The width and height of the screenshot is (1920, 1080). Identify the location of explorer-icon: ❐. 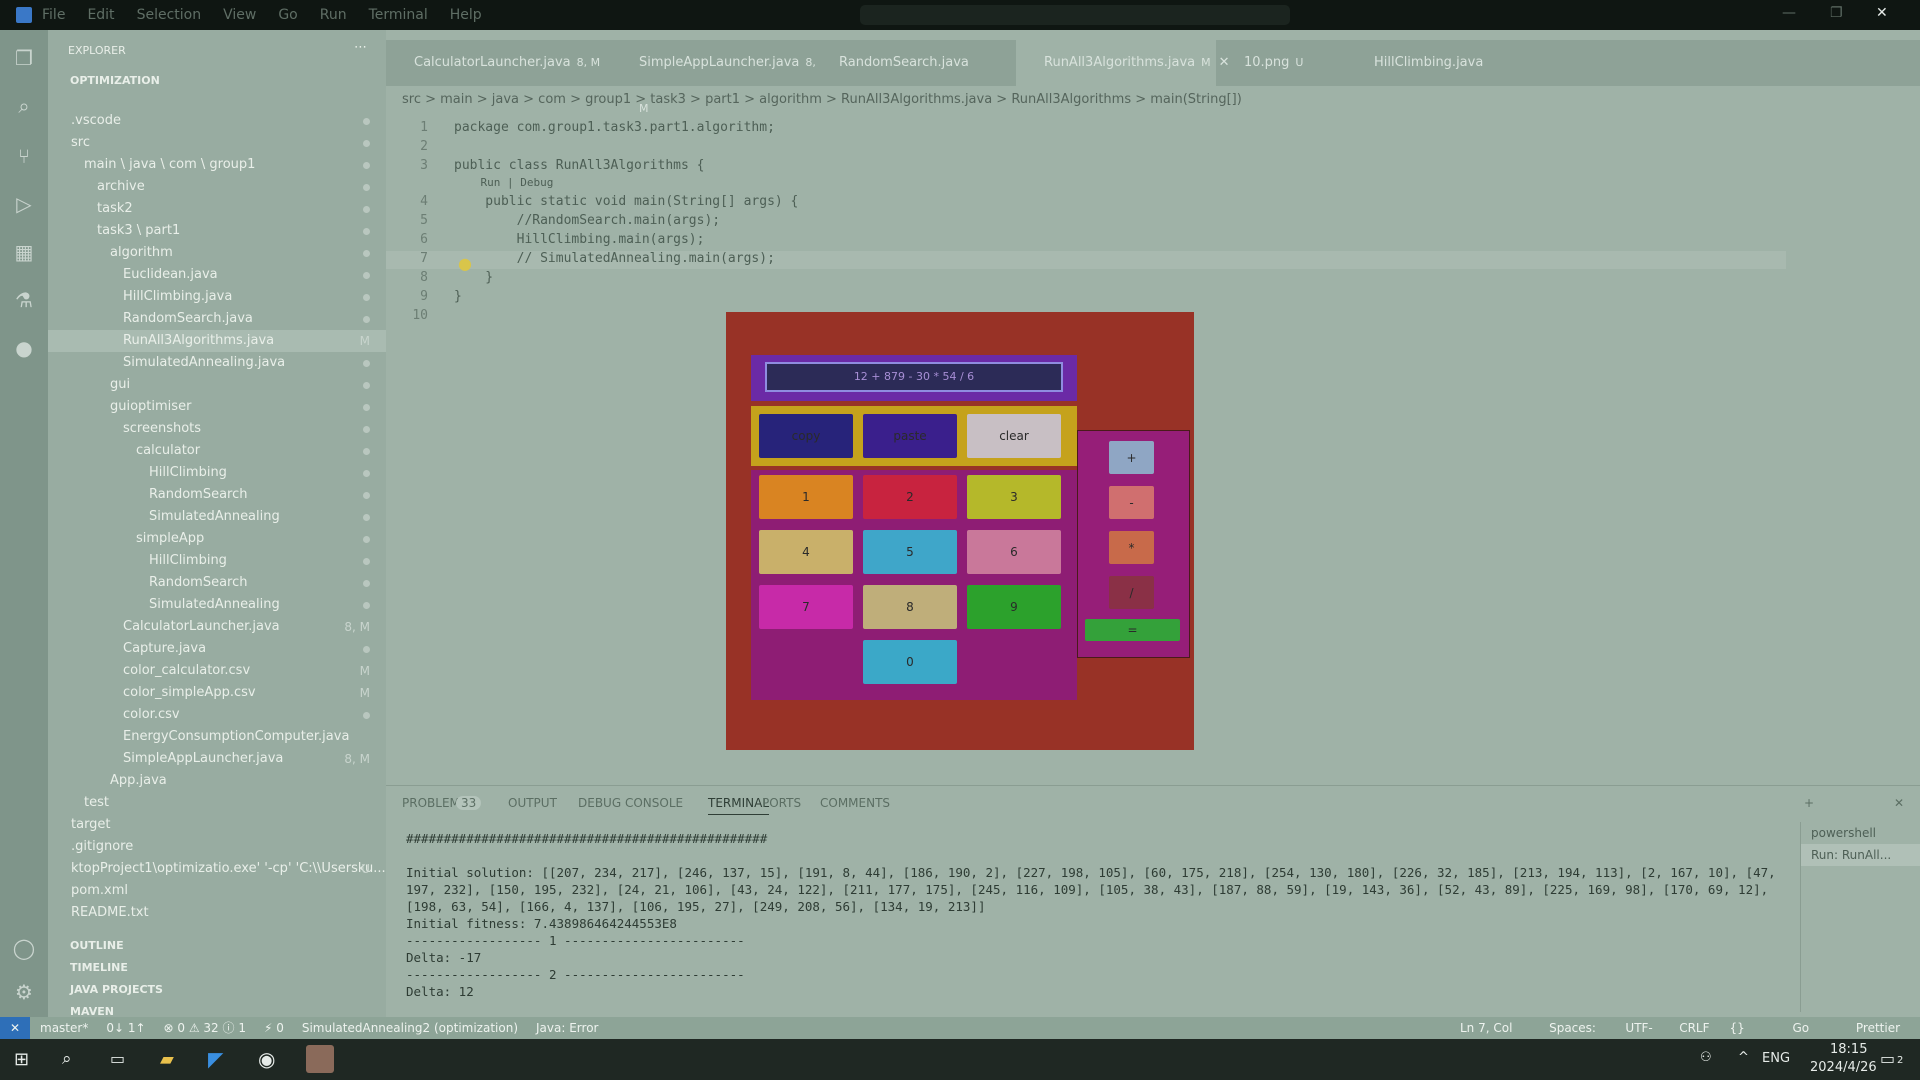
(24, 58).